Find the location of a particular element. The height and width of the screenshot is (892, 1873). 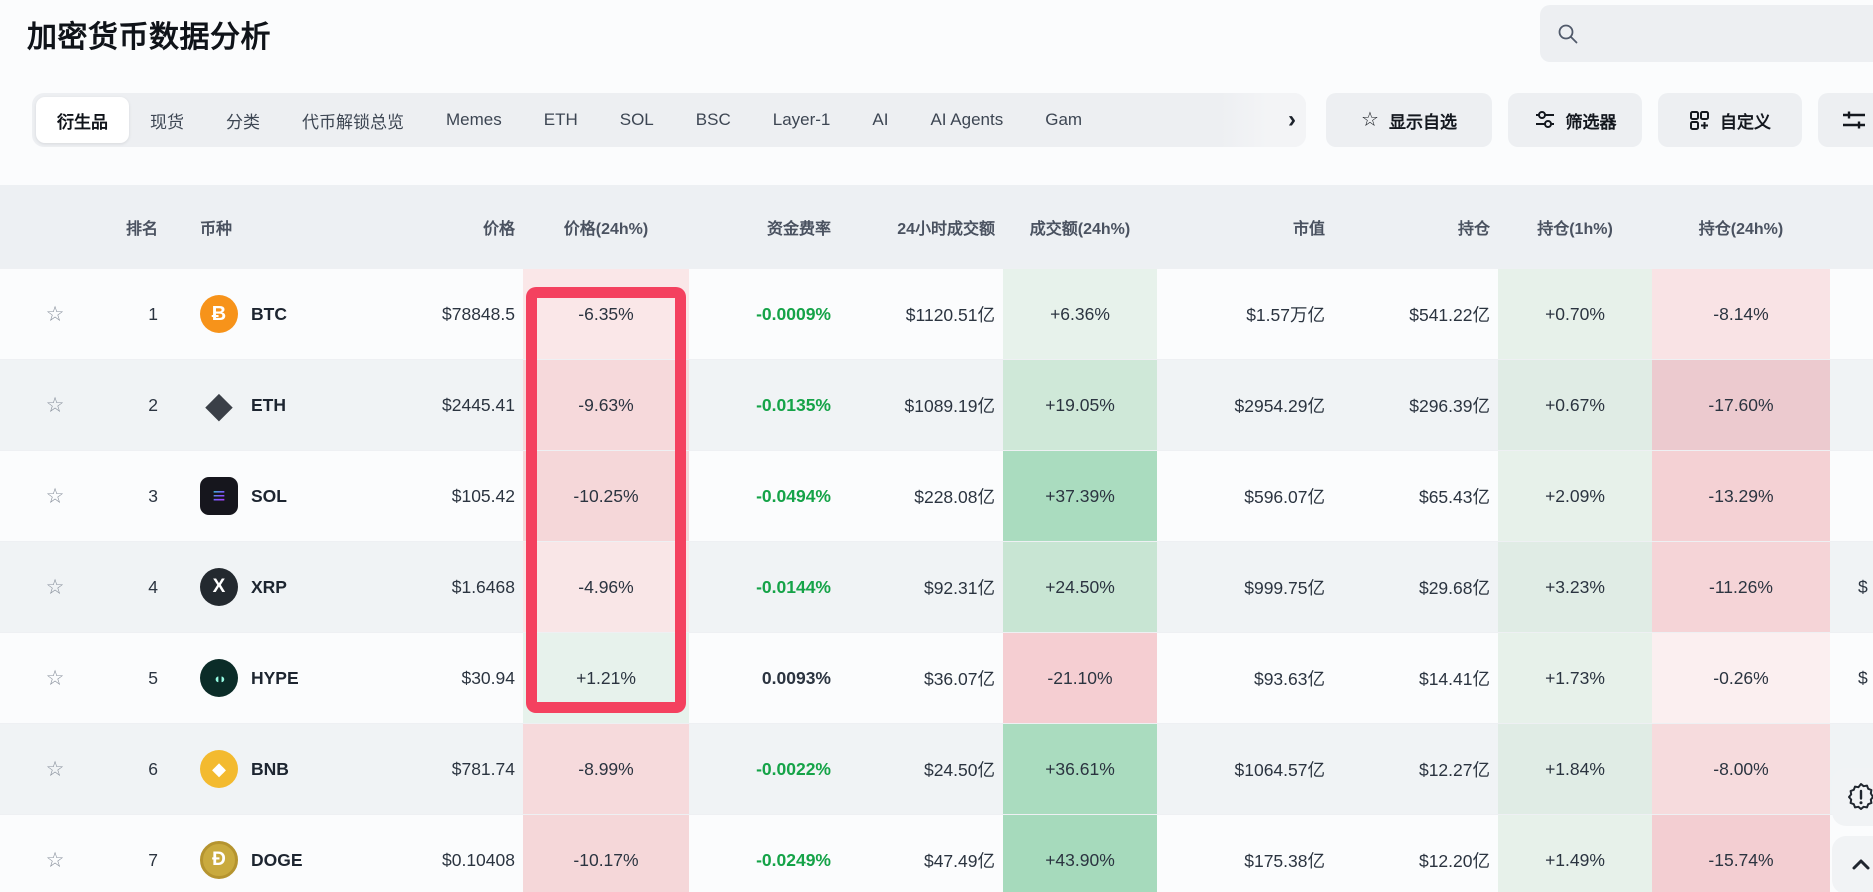

funding-rate-cell: 0.0093% is located at coordinates (796, 677).